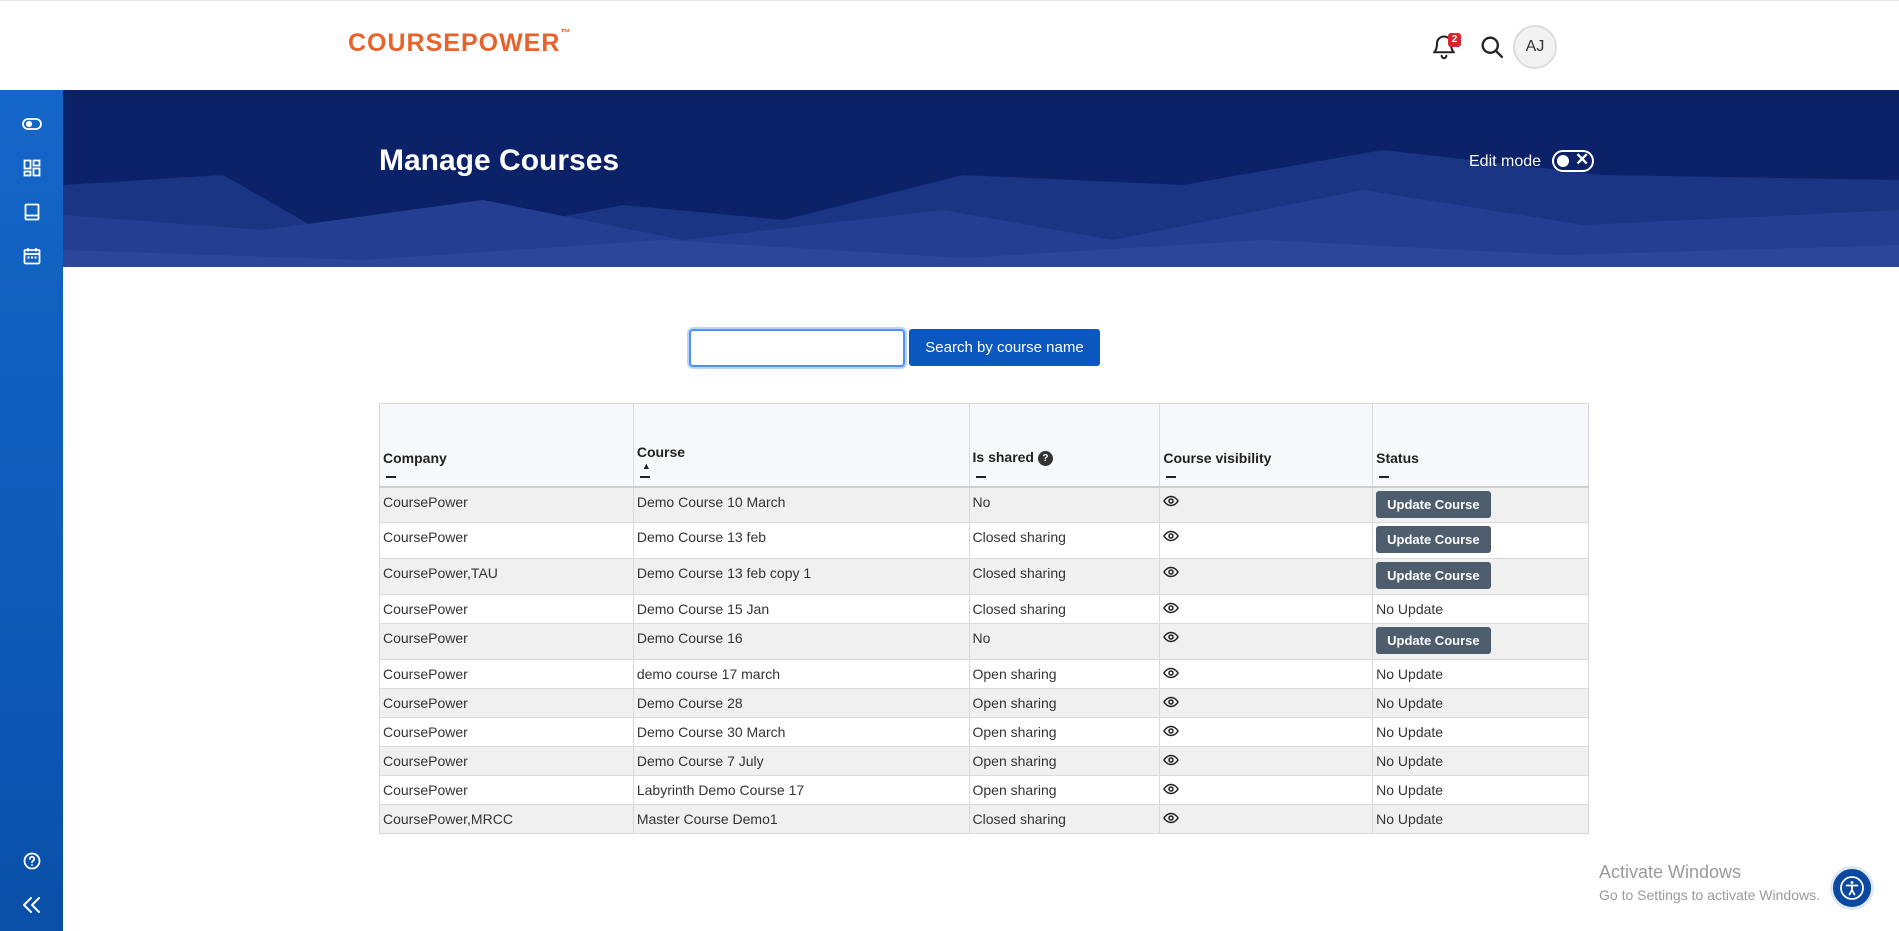 This screenshot has height=931, width=1899. Describe the element at coordinates (801, 445) in the screenshot. I see `column-header-course: Course ▲` at that location.